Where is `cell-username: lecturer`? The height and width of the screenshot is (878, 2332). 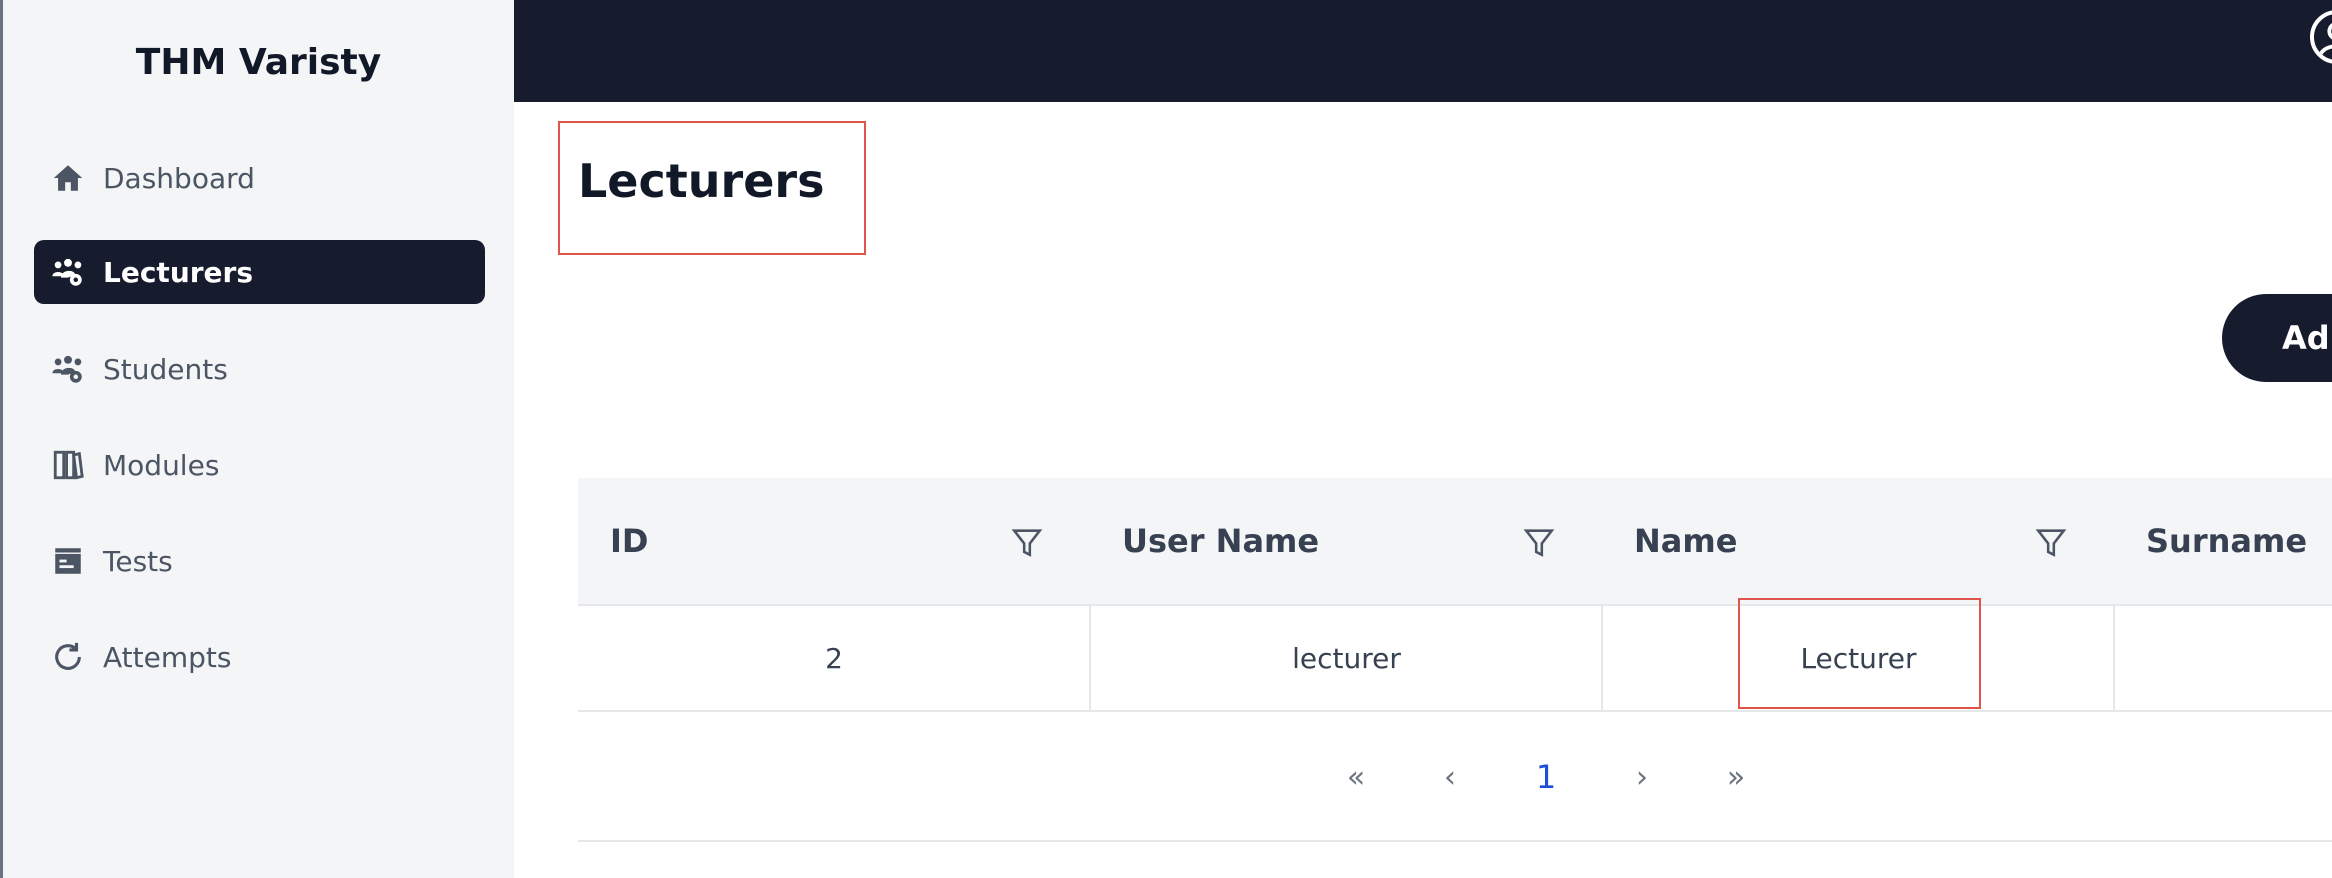 cell-username: lecturer is located at coordinates (1345, 658).